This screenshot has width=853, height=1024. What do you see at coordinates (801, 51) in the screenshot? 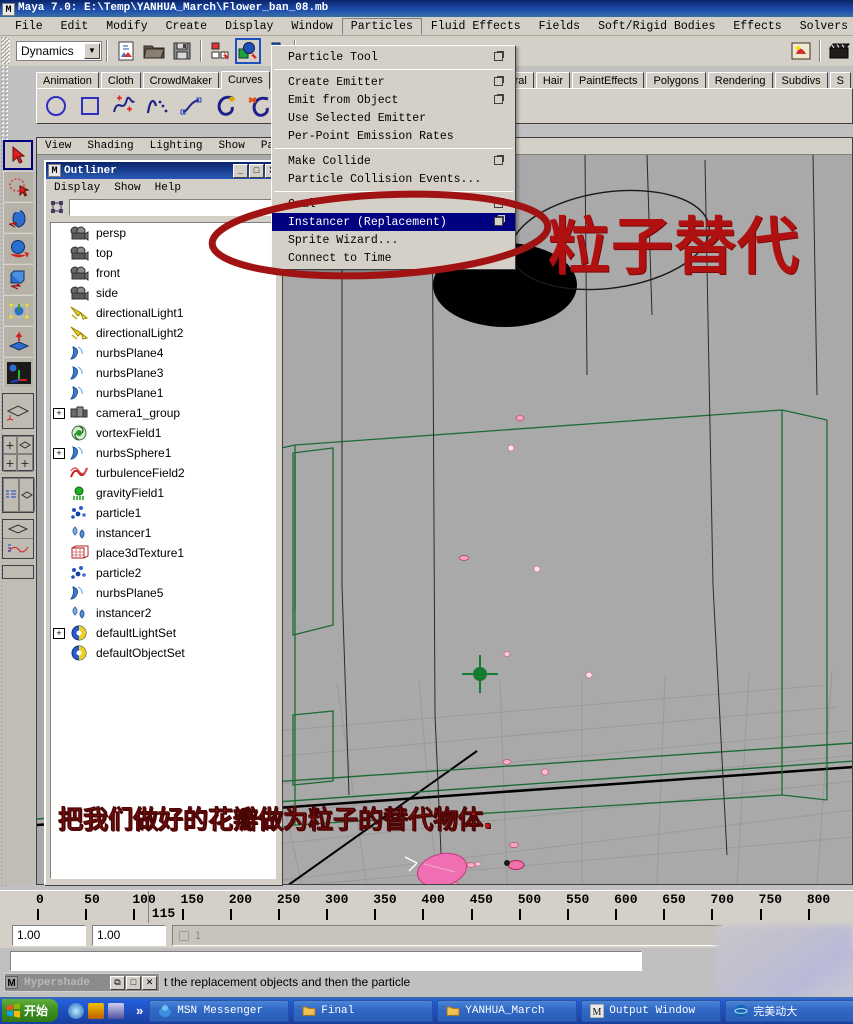
I see `render-button` at bounding box center [801, 51].